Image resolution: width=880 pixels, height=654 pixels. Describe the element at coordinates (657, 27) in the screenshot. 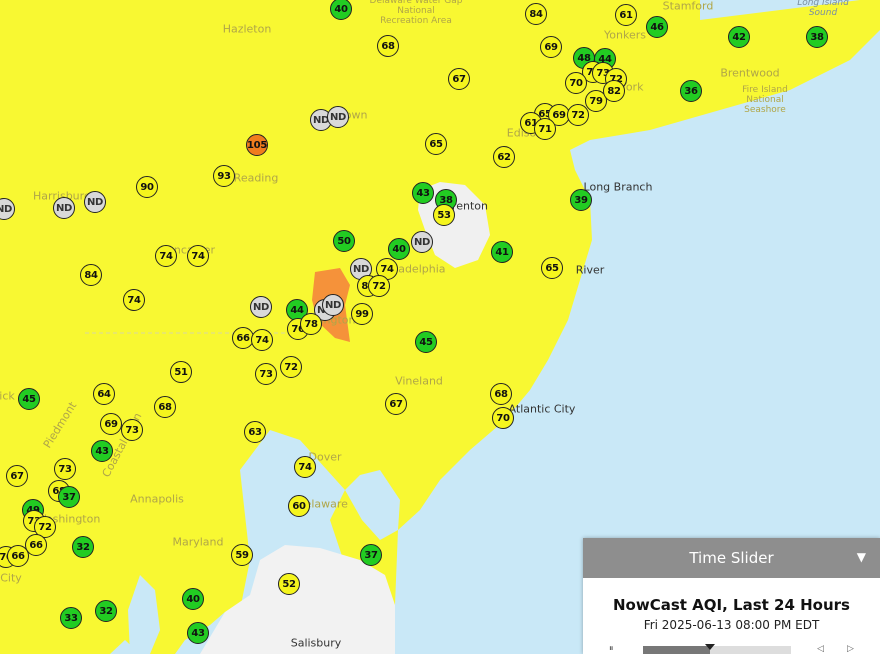

I see `aqi-monitor-marker: 46` at that location.